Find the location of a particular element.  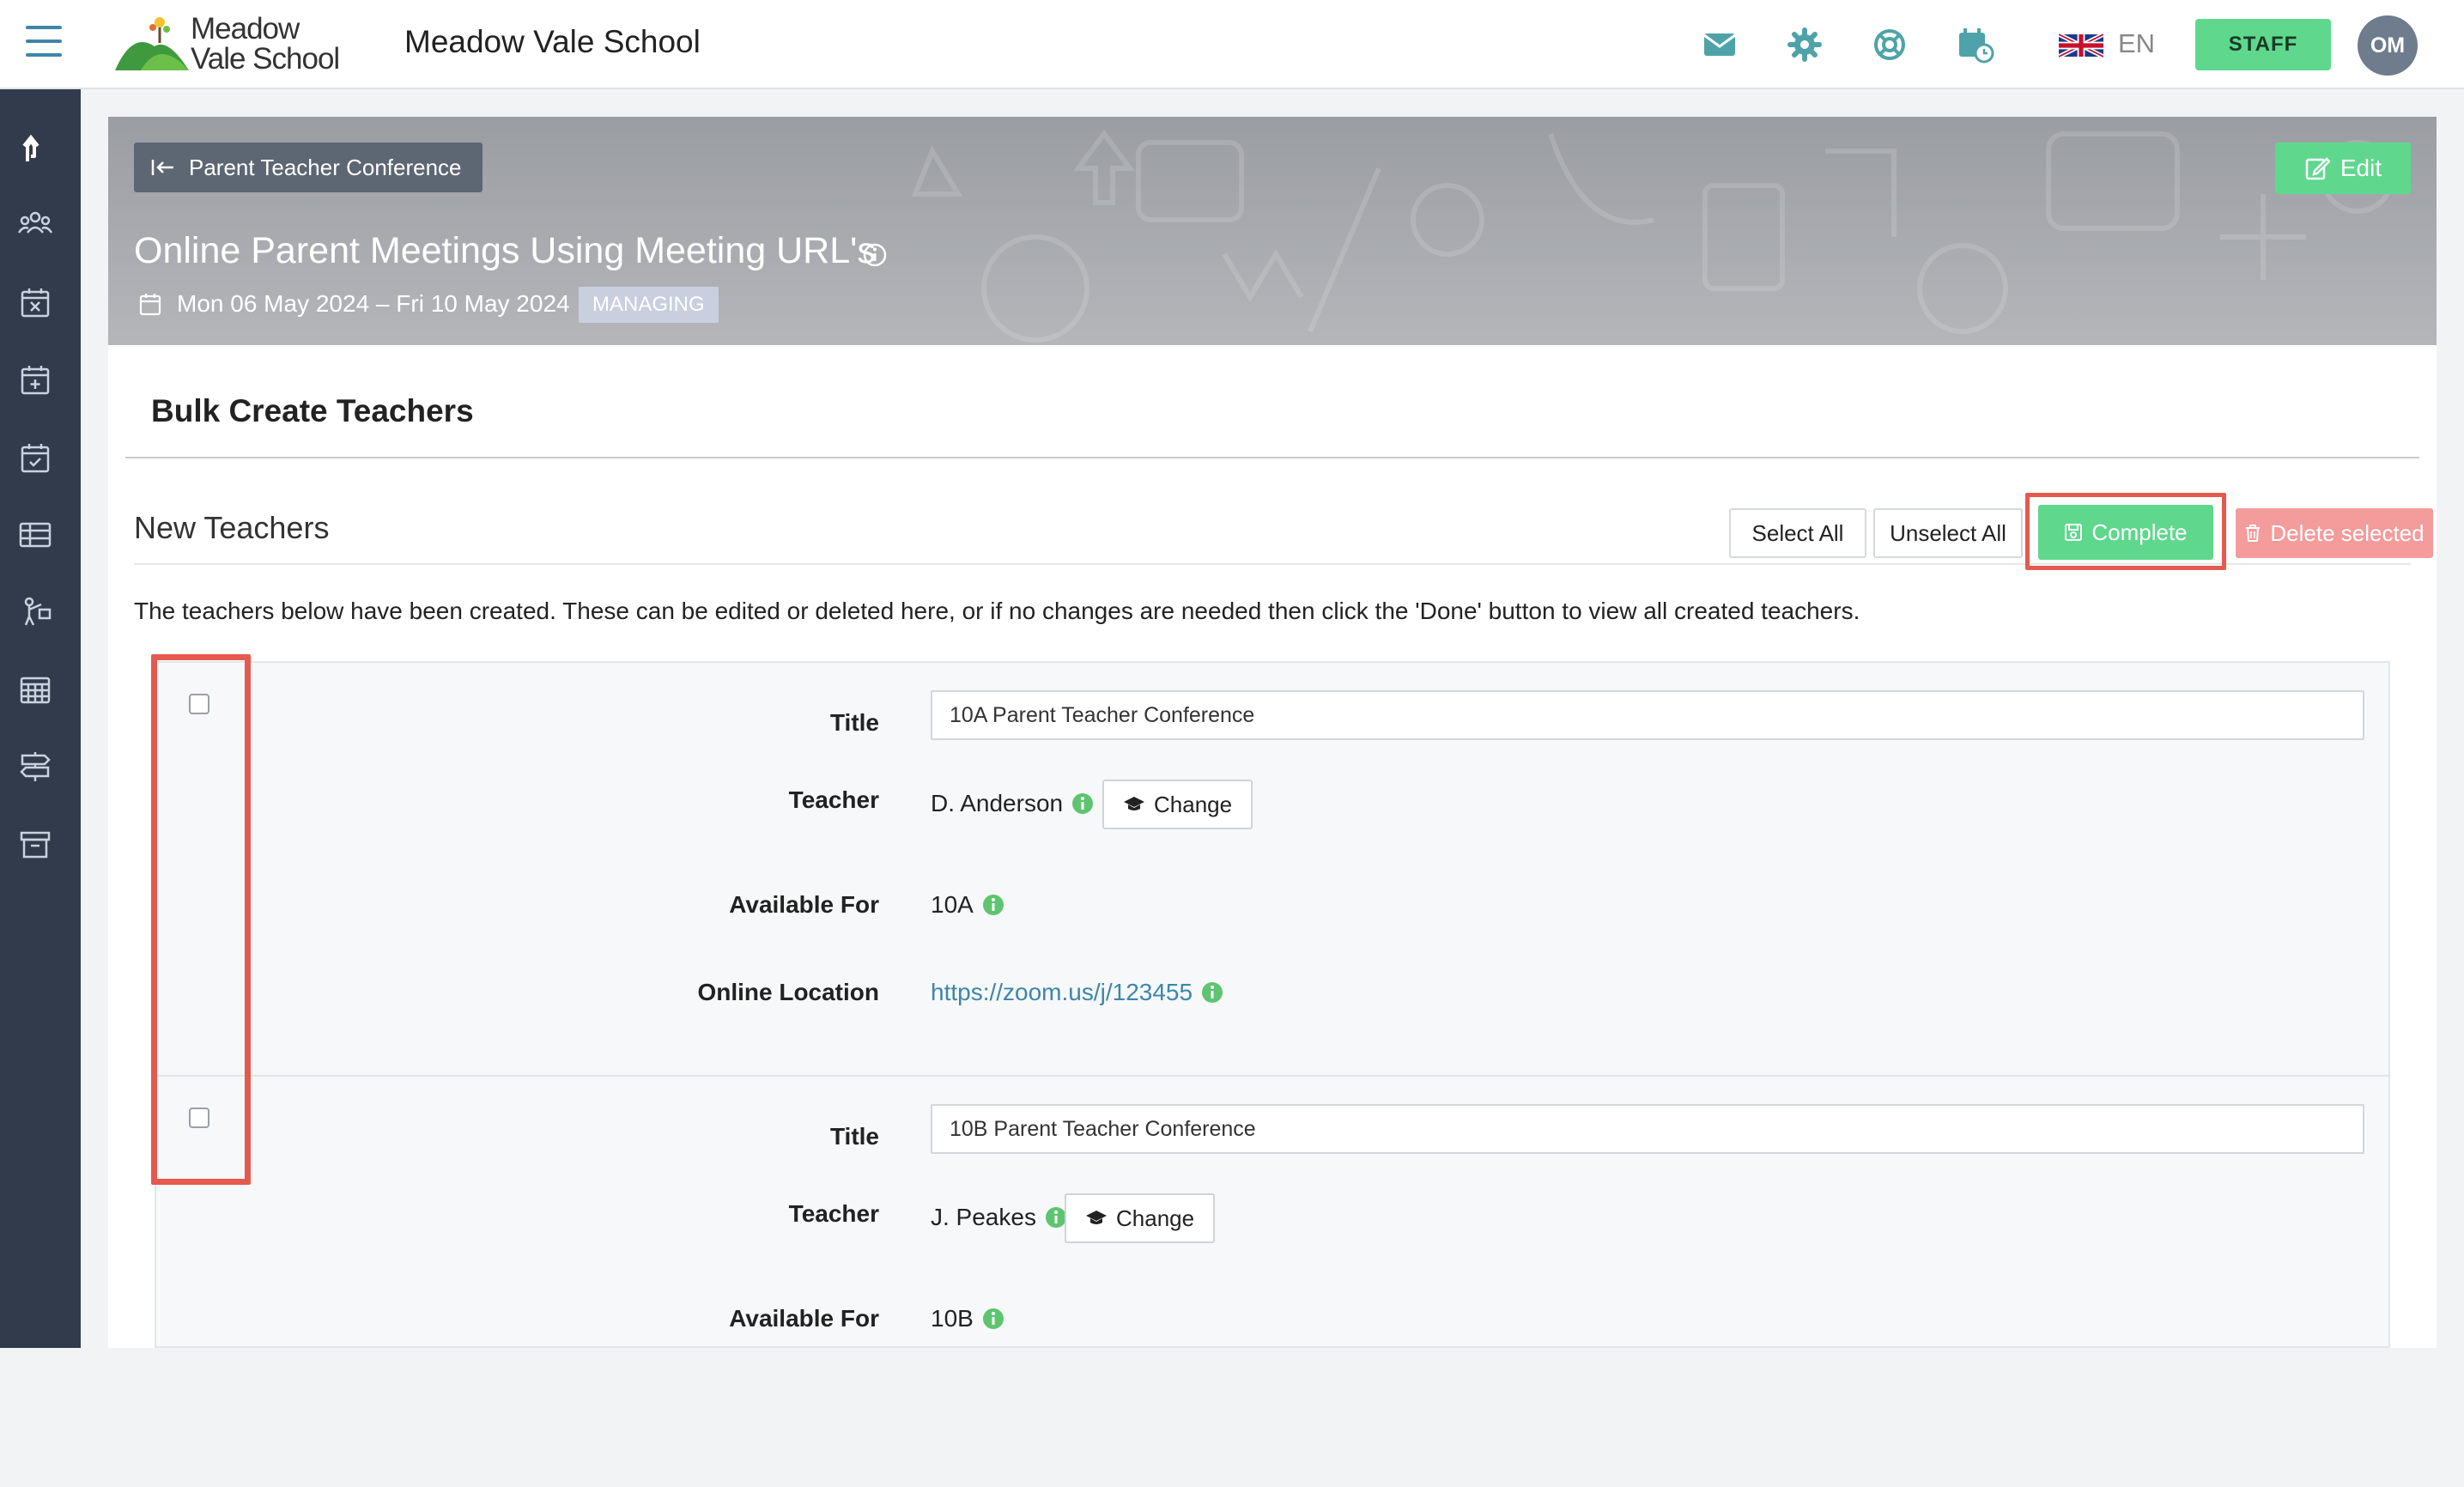

school-logo: Meadow Vale School is located at coordinates (231, 44).